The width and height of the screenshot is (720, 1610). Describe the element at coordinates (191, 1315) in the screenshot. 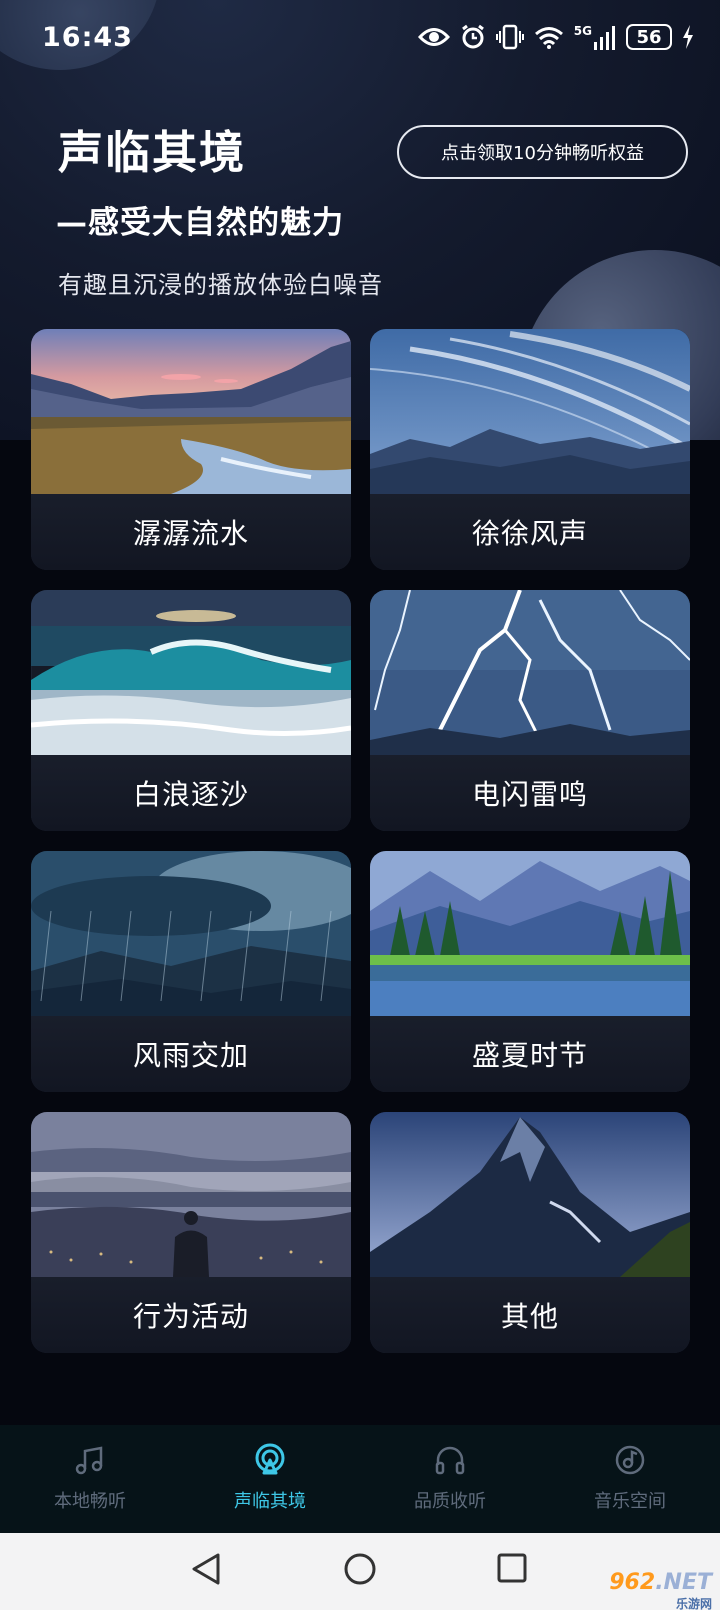

I see `scene-label: 行为活动` at that location.